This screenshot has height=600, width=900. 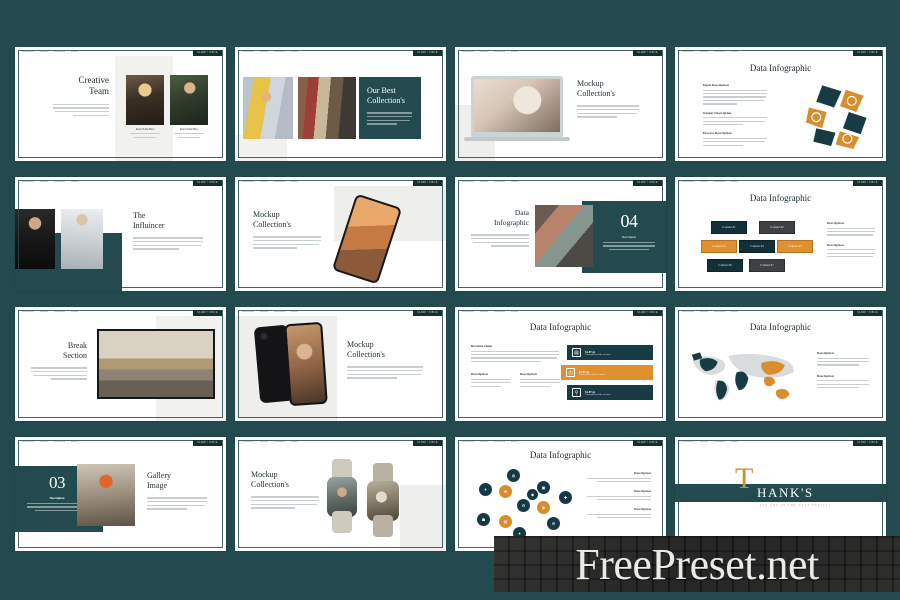 What do you see at coordinates (483, 519) in the screenshot?
I see `node-9: ☗` at bounding box center [483, 519].